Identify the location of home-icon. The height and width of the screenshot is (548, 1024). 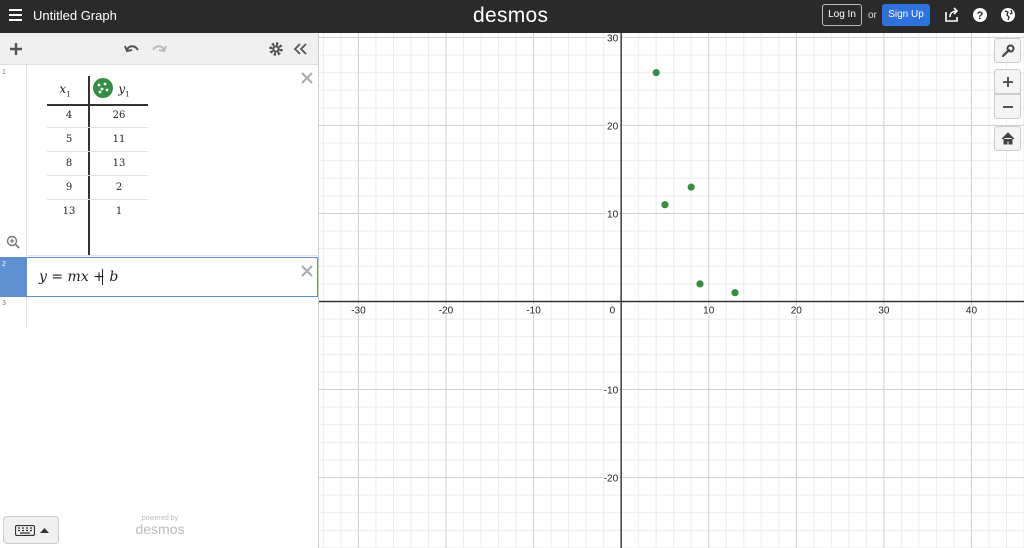
(1008, 138).